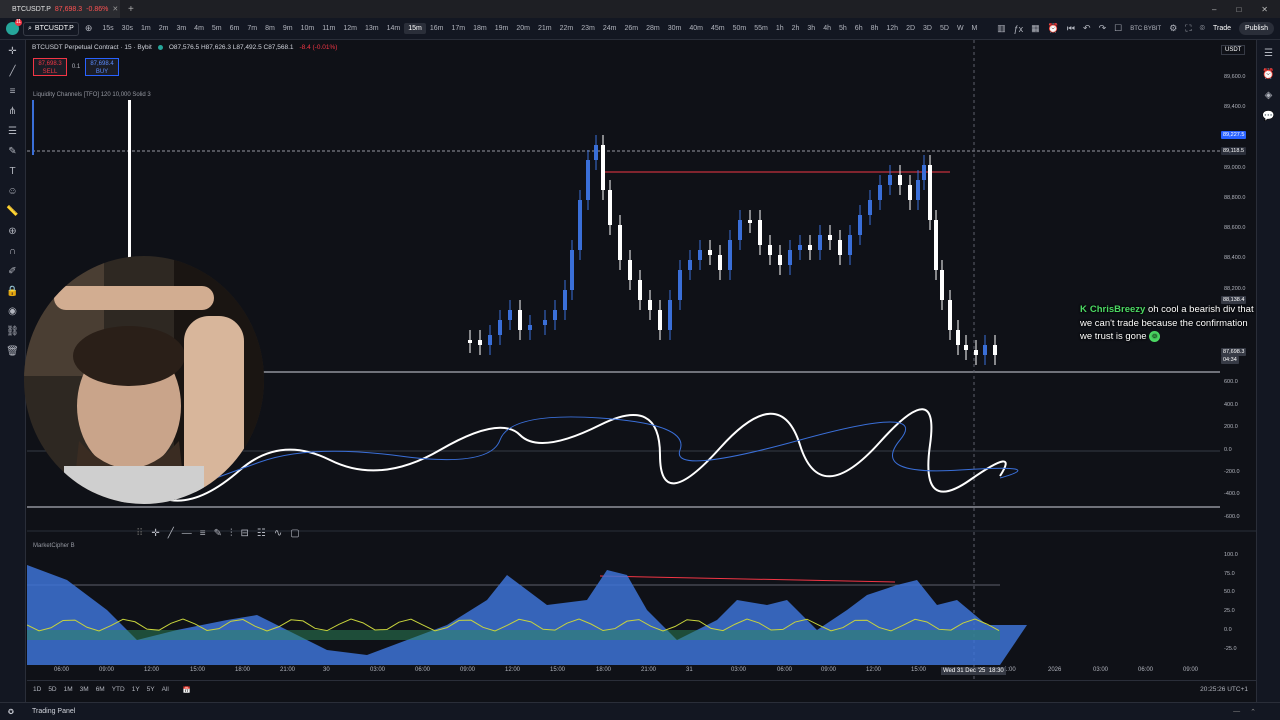  What do you see at coordinates (1238, 9) in the screenshot?
I see `maximize-button: □` at bounding box center [1238, 9].